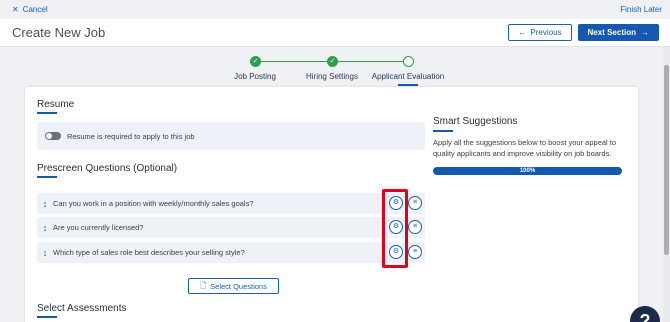 The image size is (670, 322). I want to click on step-current-icon, so click(408, 61).